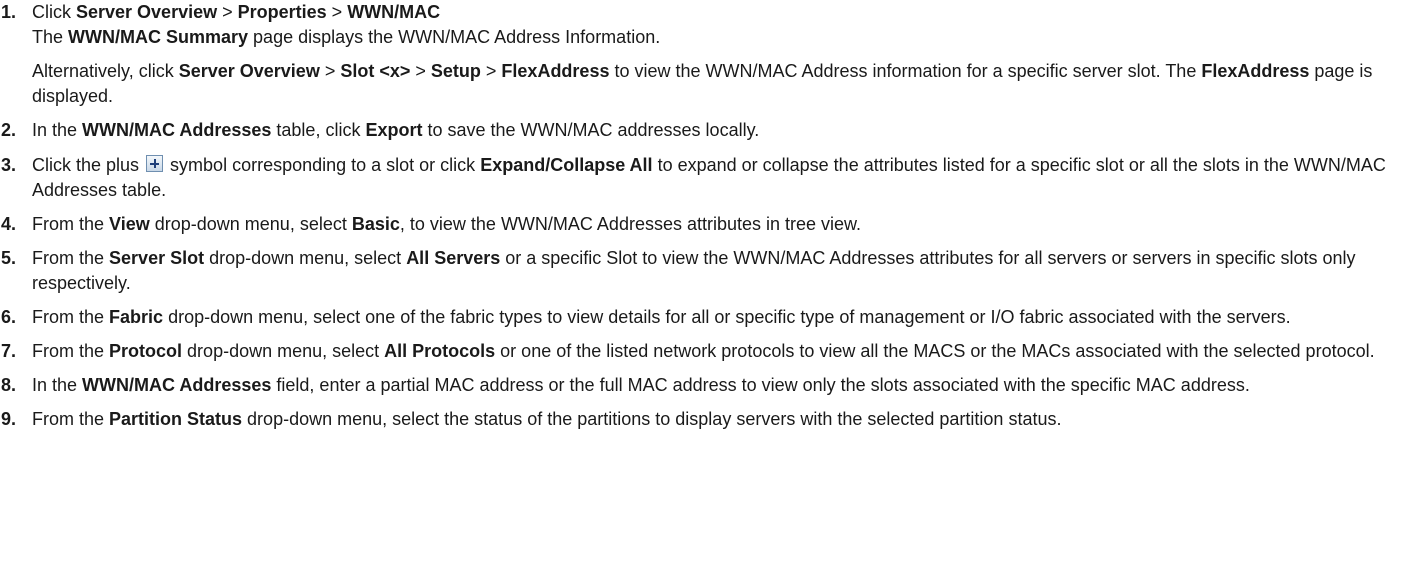  What do you see at coordinates (9, 165) in the screenshot?
I see `step-number: 3.` at bounding box center [9, 165].